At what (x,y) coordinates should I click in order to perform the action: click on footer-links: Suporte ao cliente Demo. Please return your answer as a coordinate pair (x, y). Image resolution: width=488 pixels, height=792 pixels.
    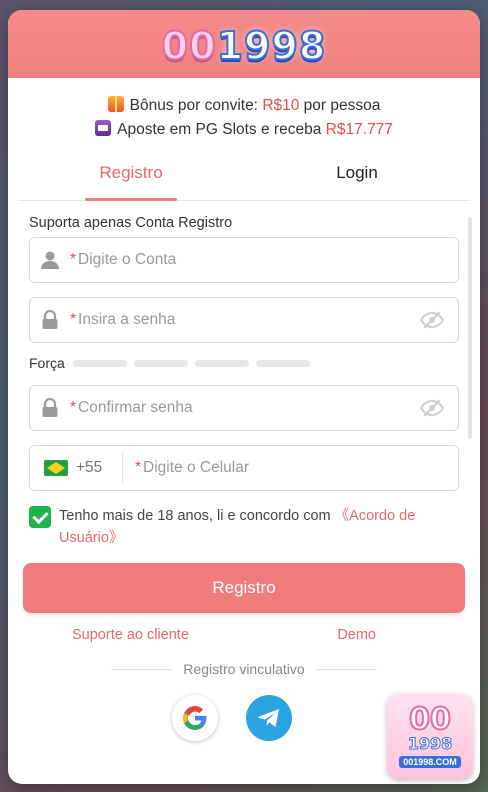
    Looking at the image, I should click on (244, 635).